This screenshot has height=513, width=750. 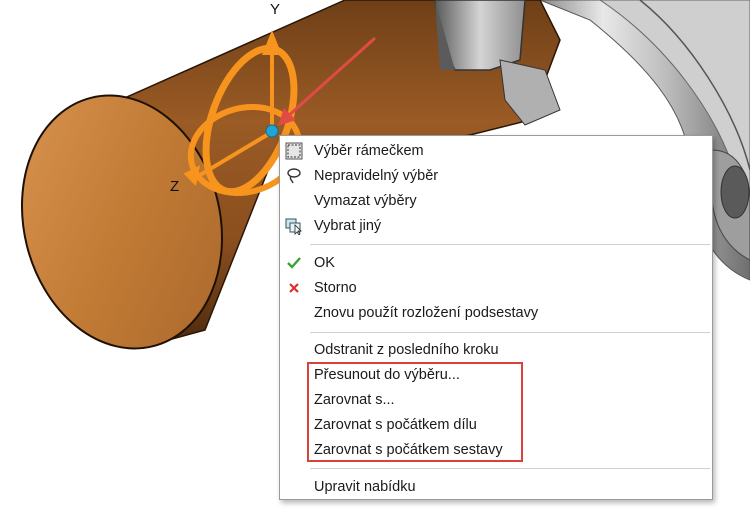 What do you see at coordinates (496, 226) in the screenshot?
I see `menu-item-select-other: Vybrat jiný` at bounding box center [496, 226].